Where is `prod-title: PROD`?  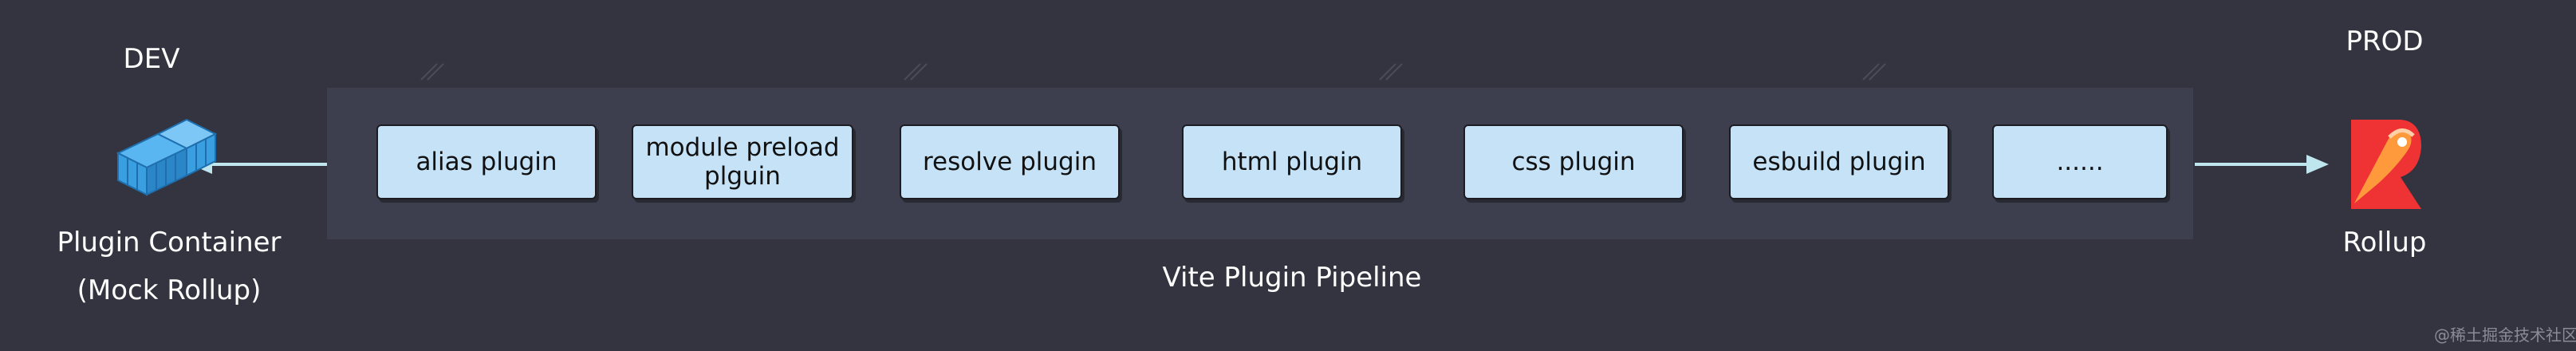
prod-title: PROD is located at coordinates (2385, 41).